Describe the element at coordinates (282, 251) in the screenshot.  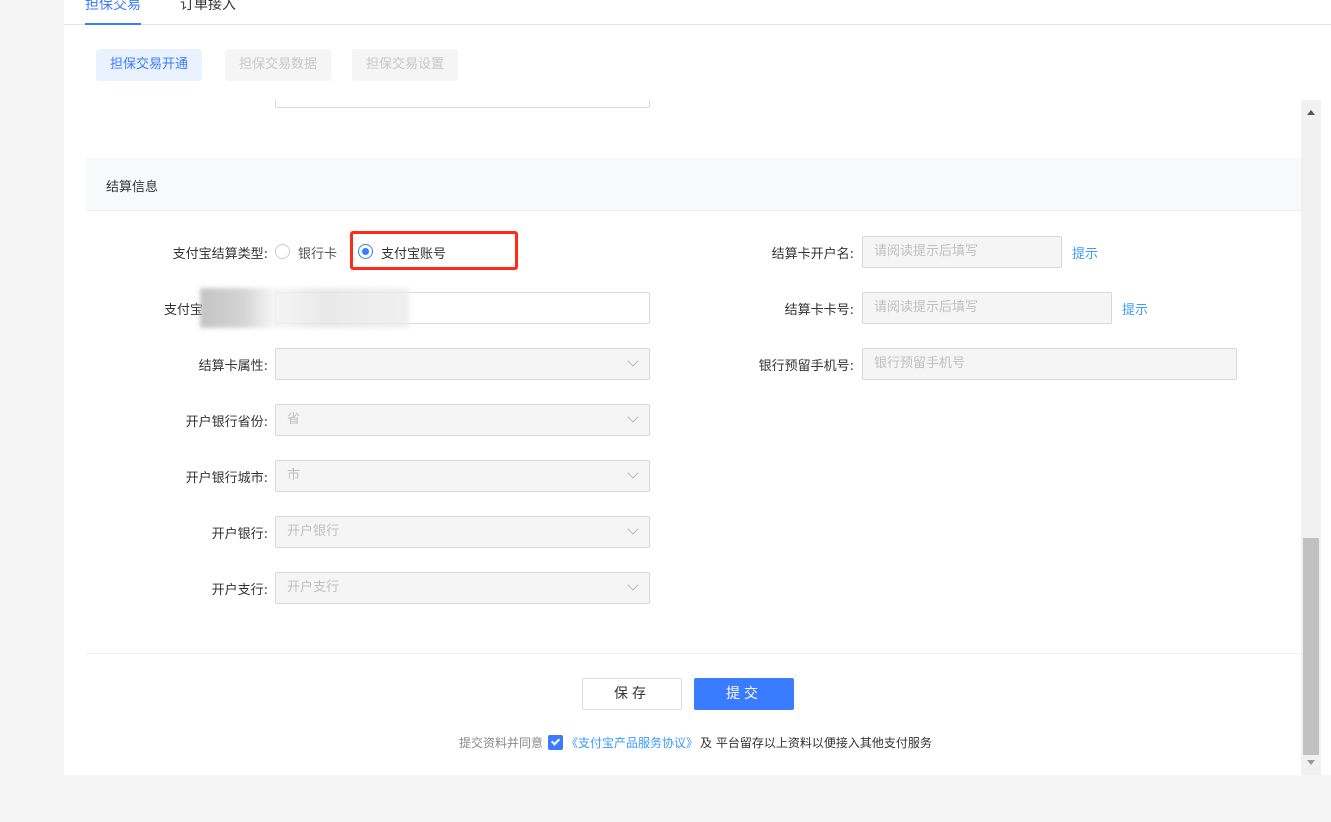
I see `radio-bank-card` at that location.